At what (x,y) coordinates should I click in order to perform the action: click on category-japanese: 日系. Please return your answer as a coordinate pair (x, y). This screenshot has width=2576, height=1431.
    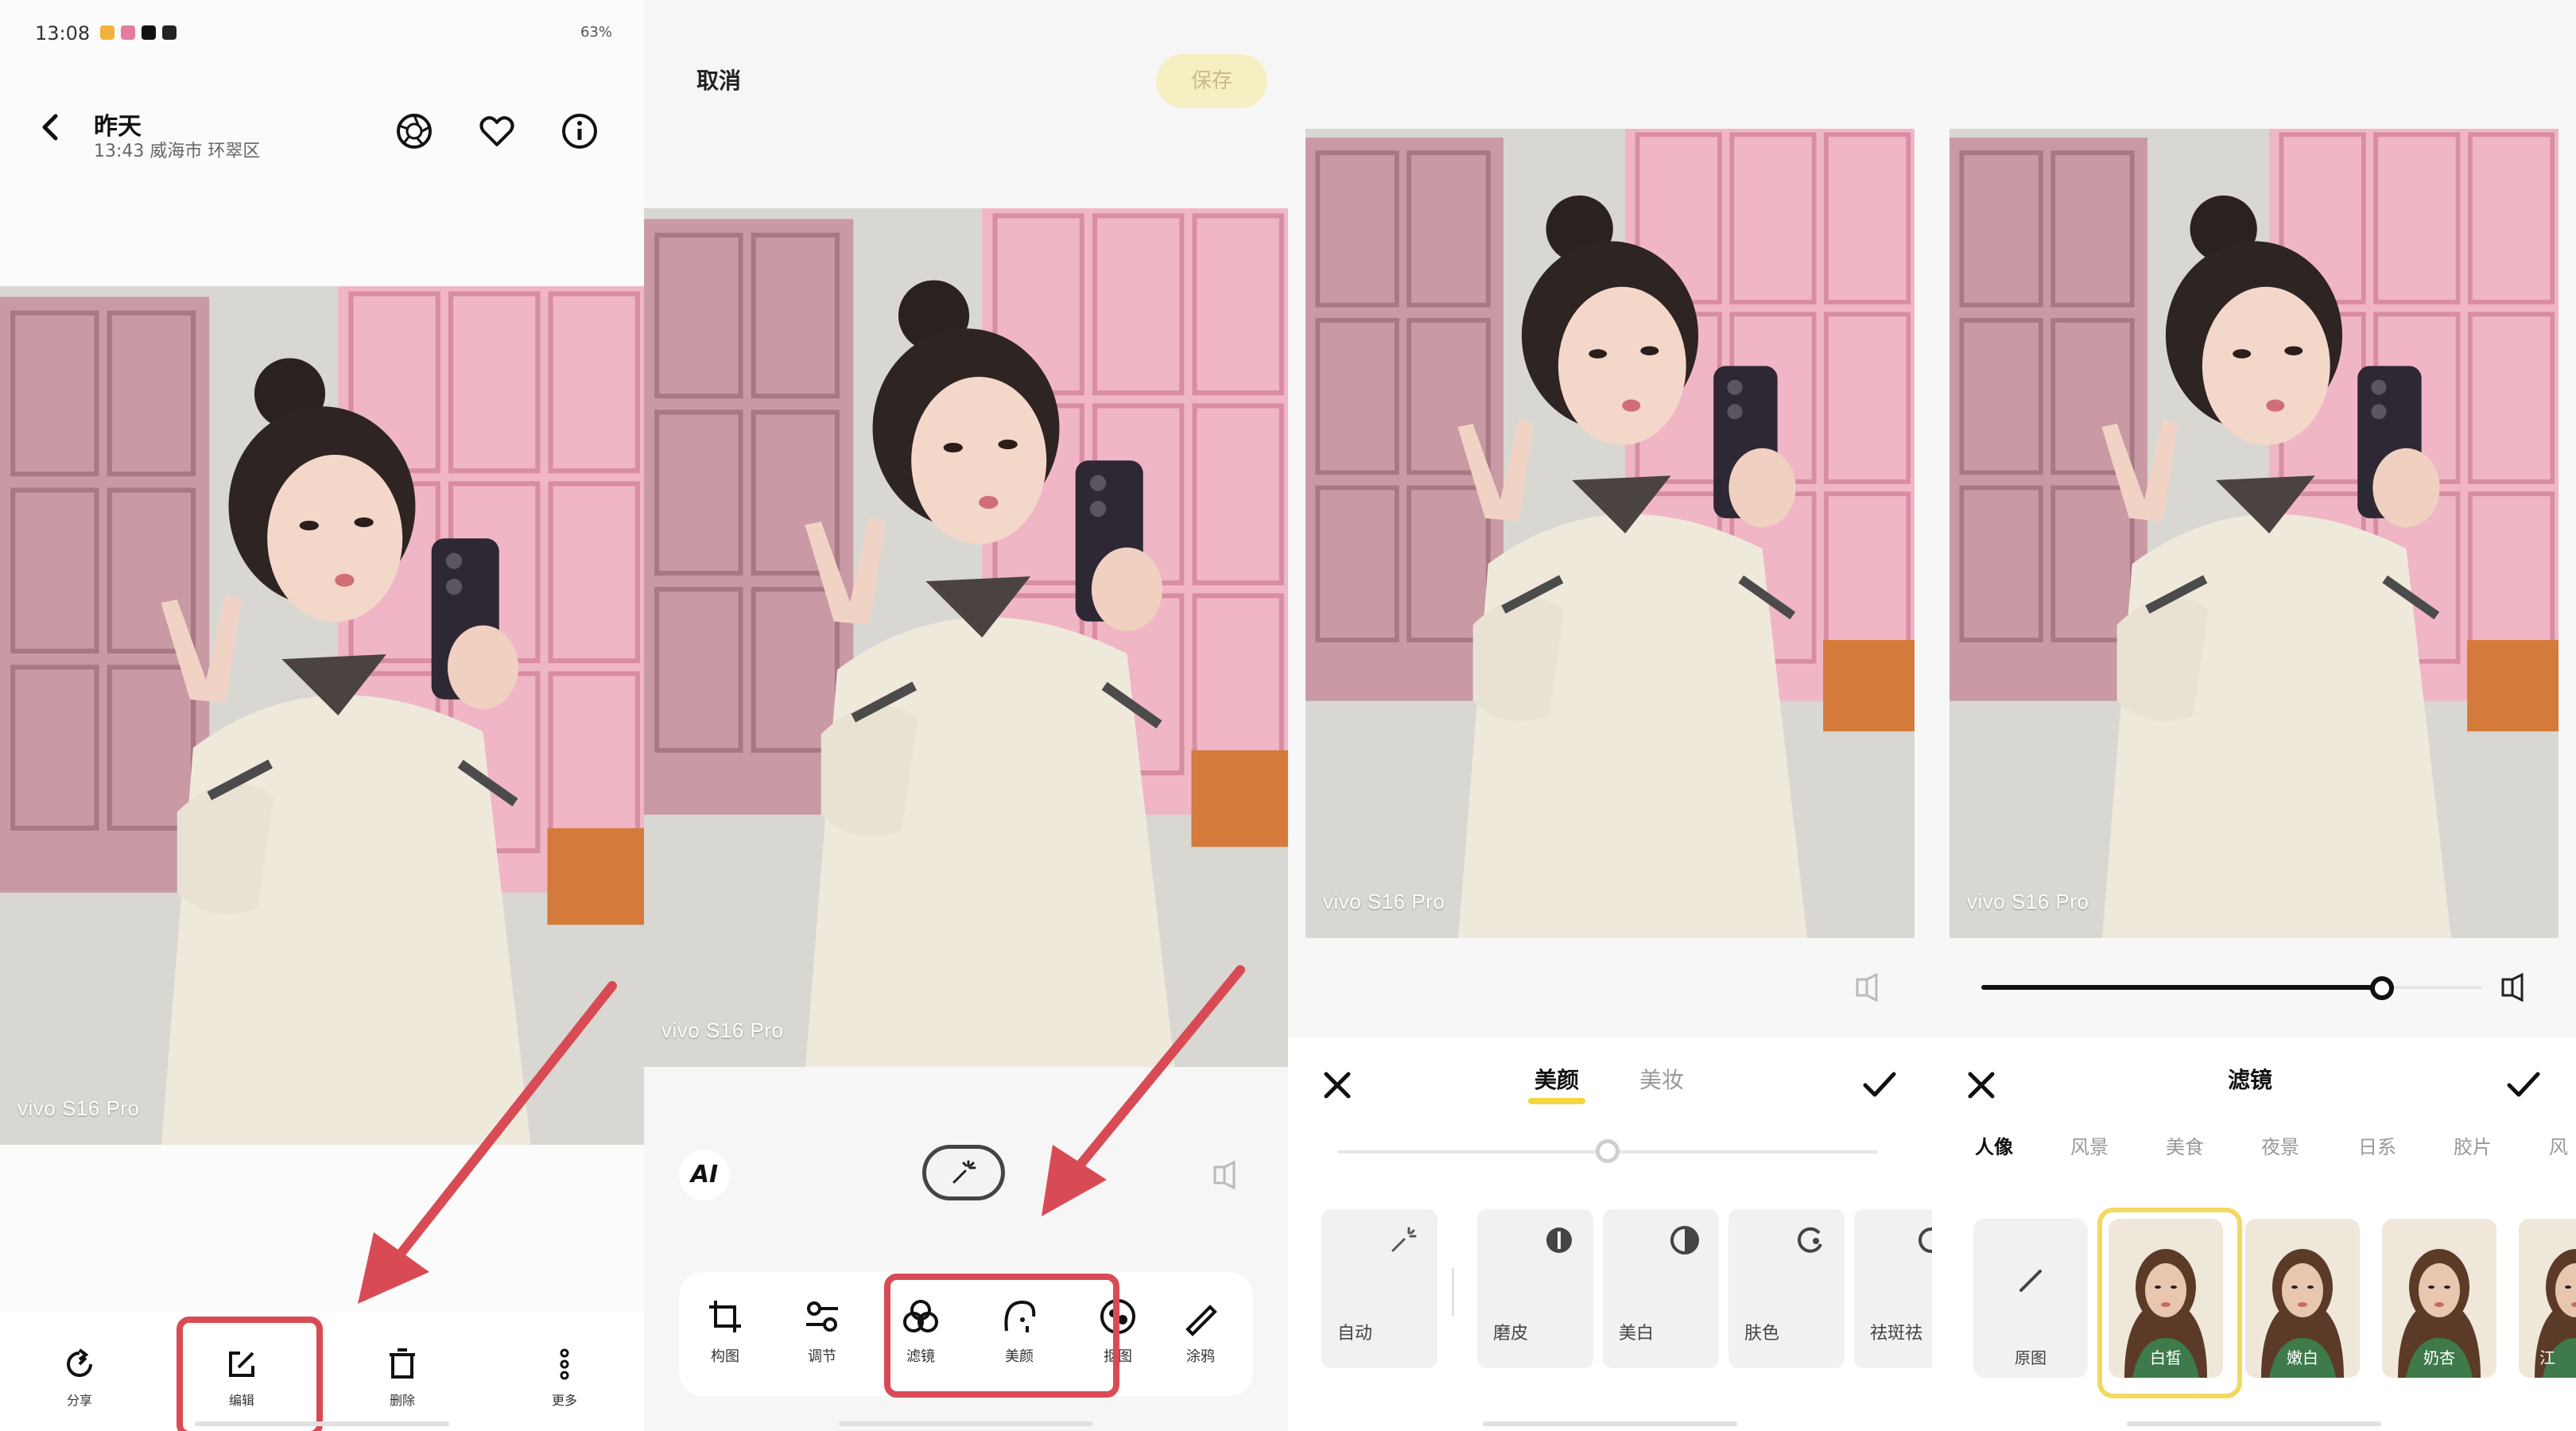
    Looking at the image, I should click on (2377, 1145).